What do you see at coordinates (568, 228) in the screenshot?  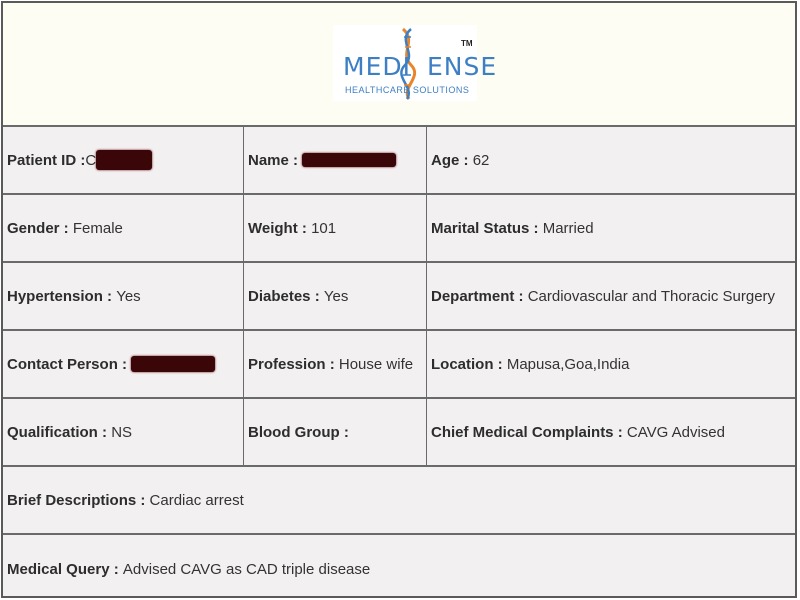 I see `marital-status-value: Married` at bounding box center [568, 228].